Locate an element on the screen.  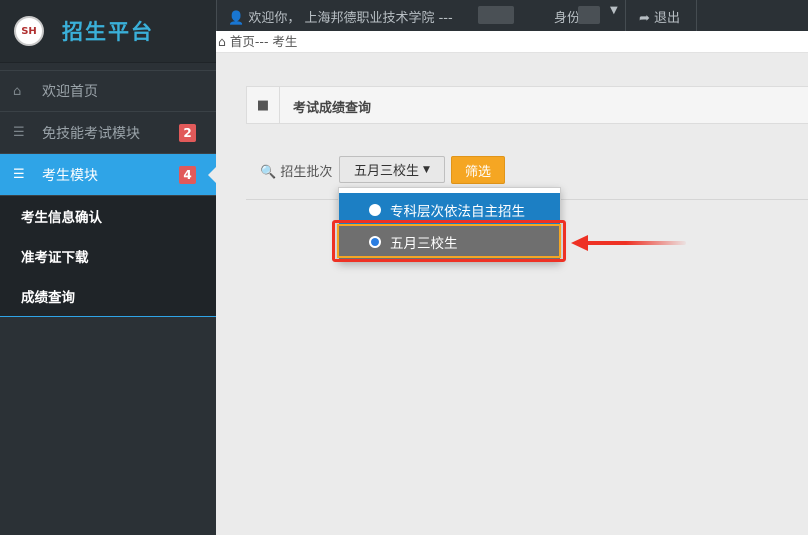
panel-header: ■ 考试成绩查询 is located at coordinates (527, 105).